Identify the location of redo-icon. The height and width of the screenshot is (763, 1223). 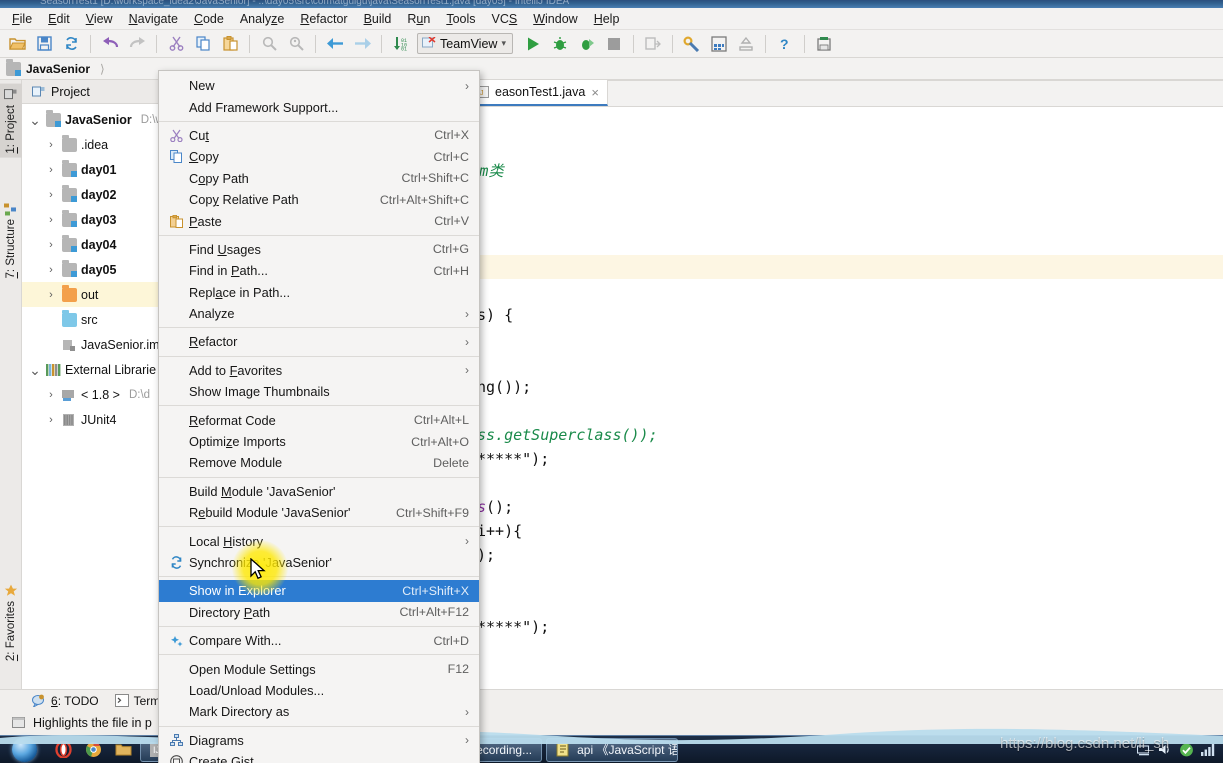
(137, 44).